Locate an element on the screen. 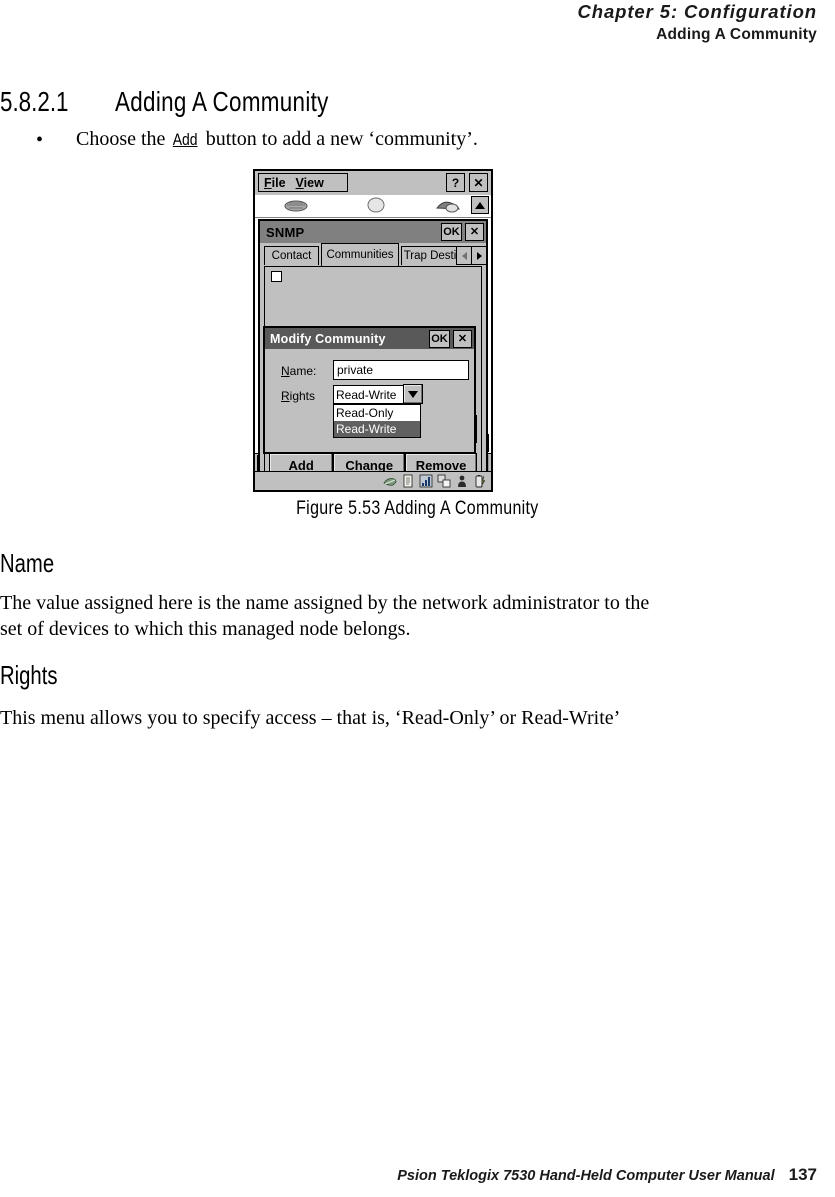 The height and width of the screenshot is (1197, 835). snmp-checkbox-row is located at coordinates (276, 276).